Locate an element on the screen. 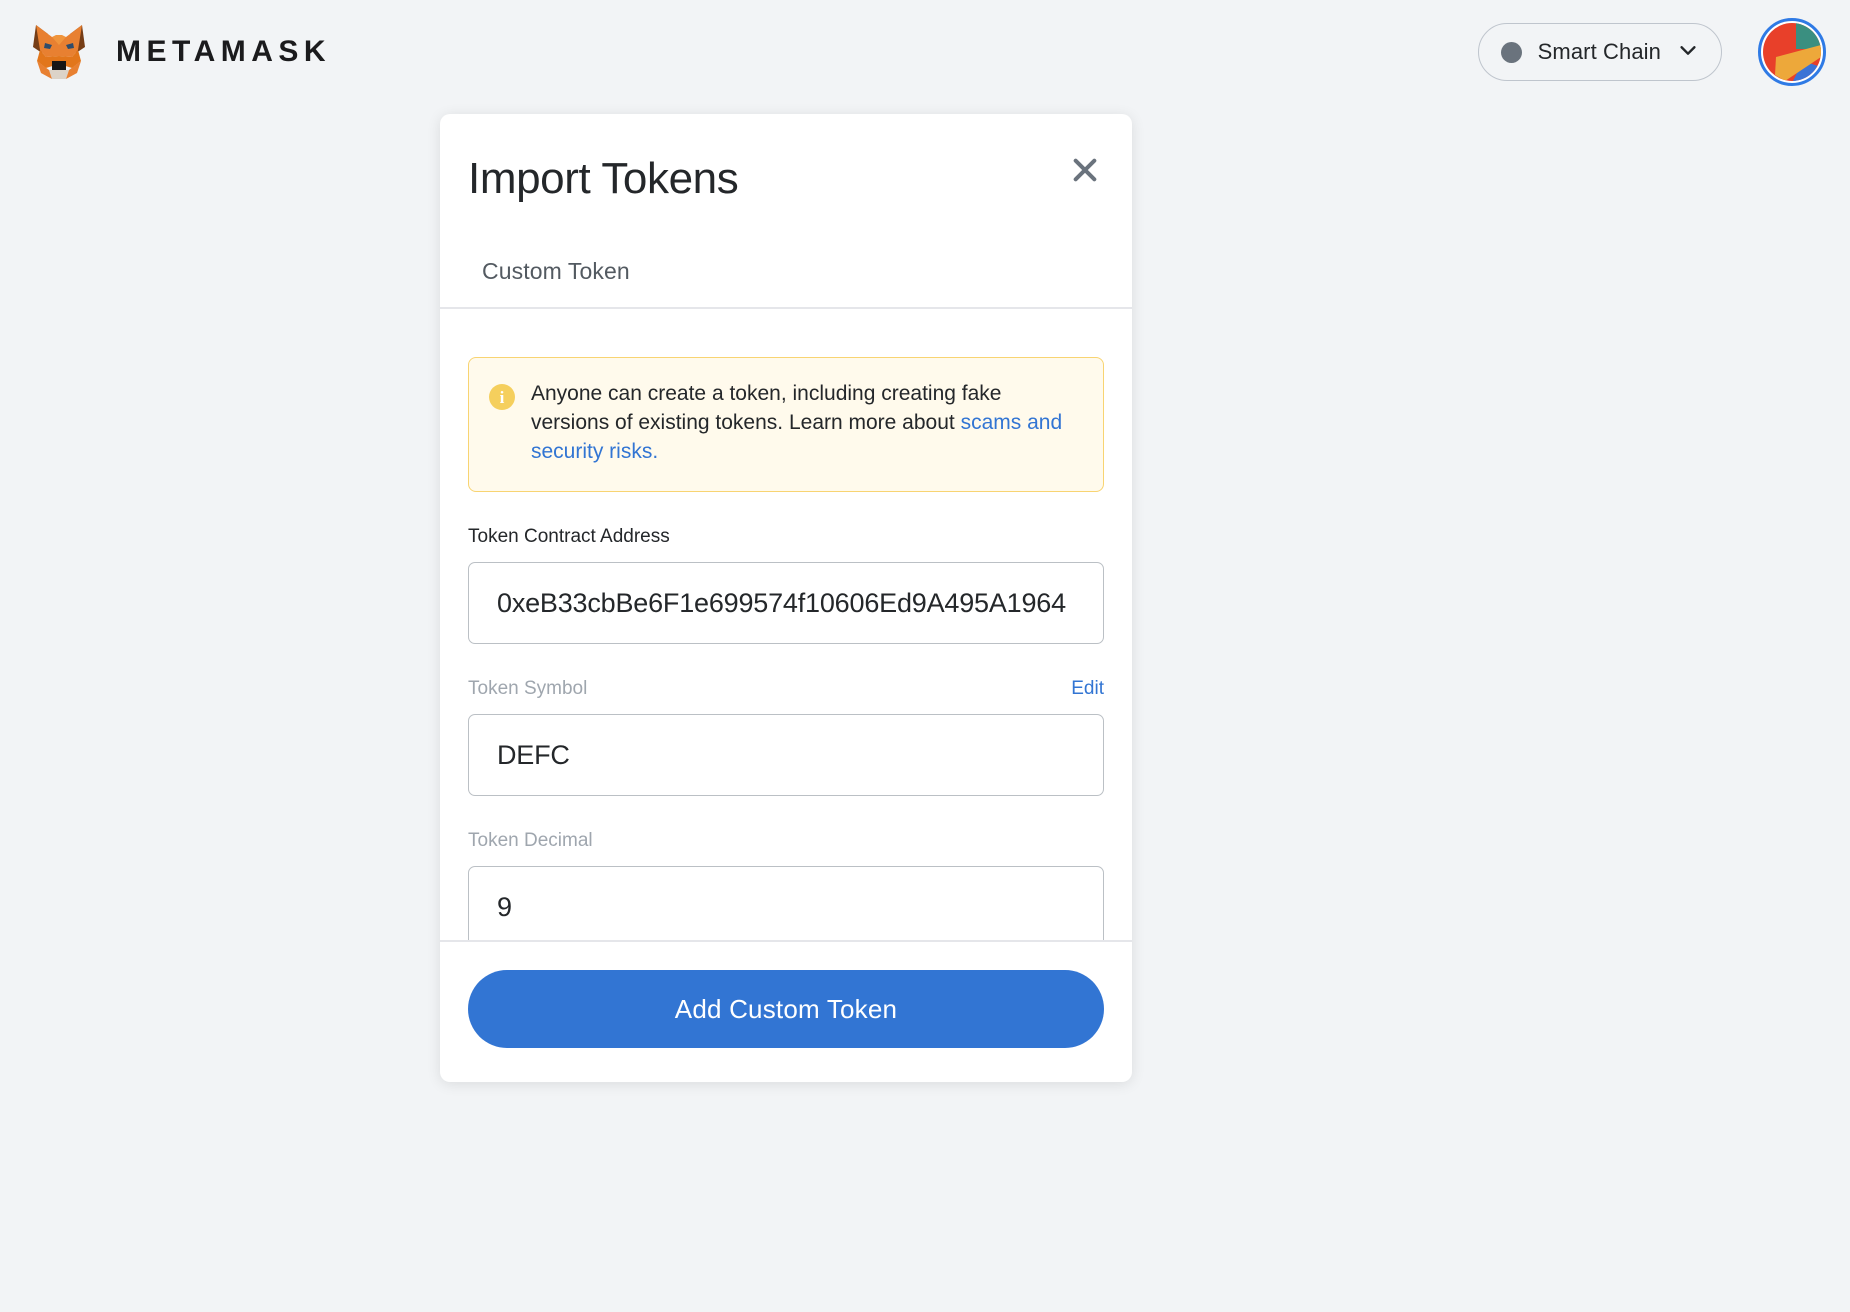 Image resolution: width=1850 pixels, height=1312 pixels. token-contract-address-value: 0xeB33cbBe6F1e699574f10606Ed9A495A1964 is located at coordinates (781, 602).